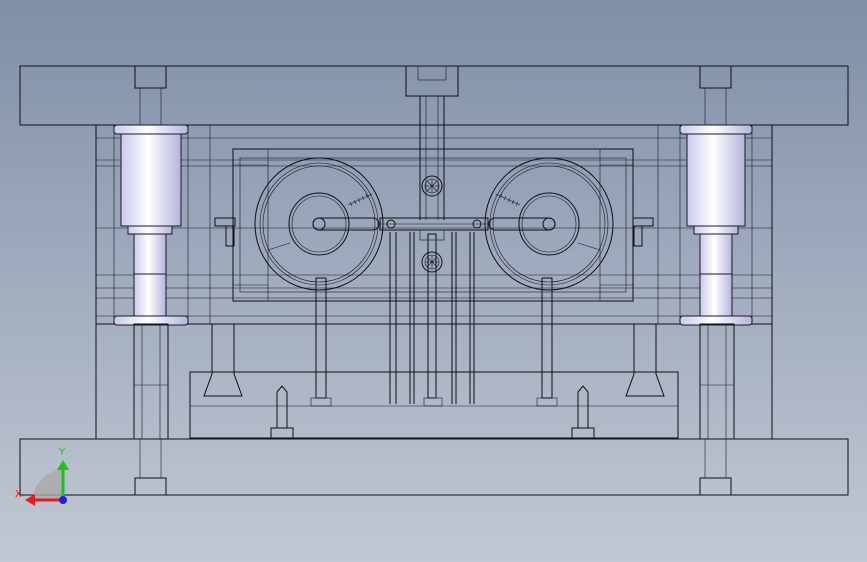 The image size is (867, 562). I want to click on triad-z-axis-icon, so click(63, 500).